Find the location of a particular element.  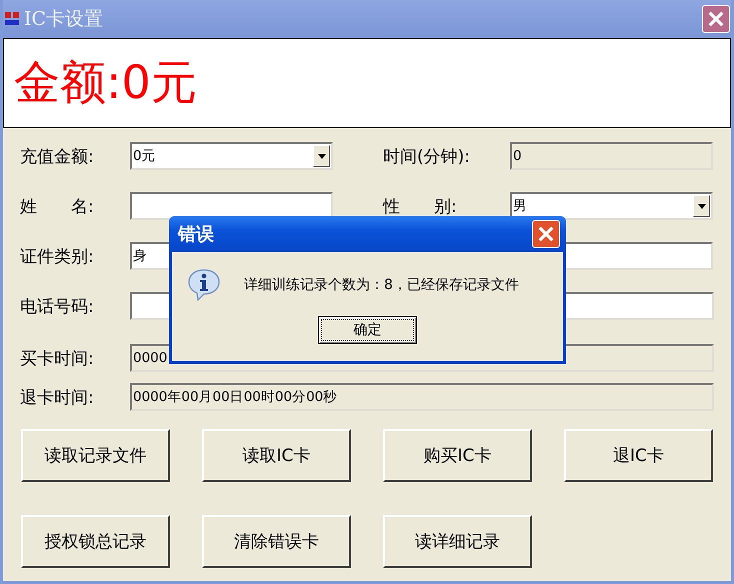

info-icon is located at coordinates (204, 285).